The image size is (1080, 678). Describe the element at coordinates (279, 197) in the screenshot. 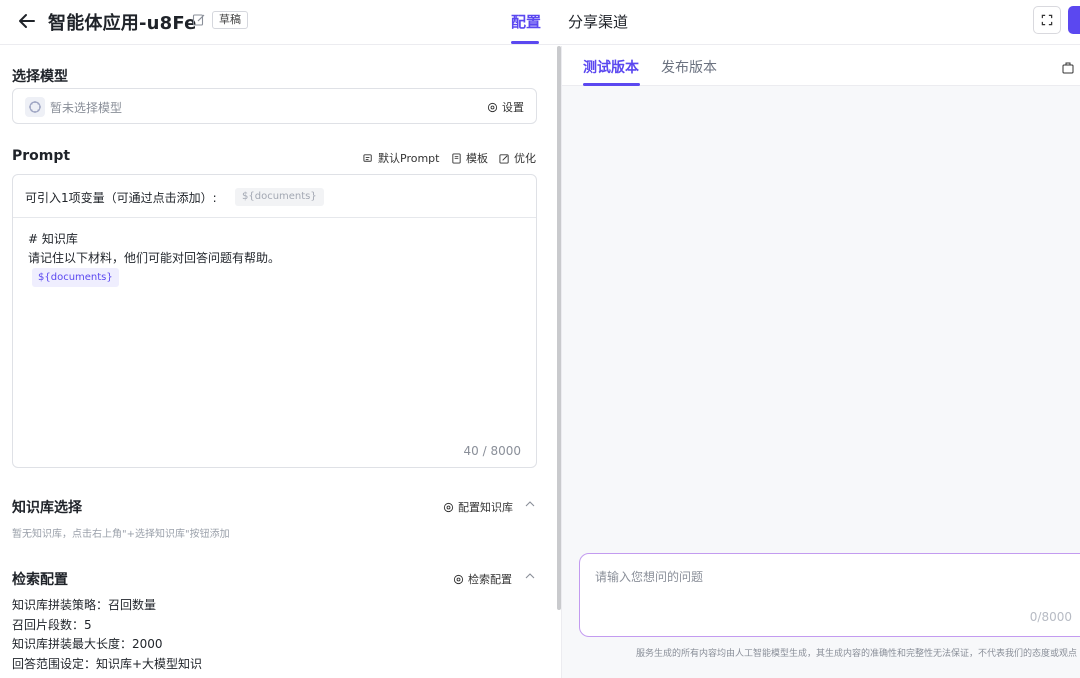

I see `variable-tag-documents: ${documents}` at that location.